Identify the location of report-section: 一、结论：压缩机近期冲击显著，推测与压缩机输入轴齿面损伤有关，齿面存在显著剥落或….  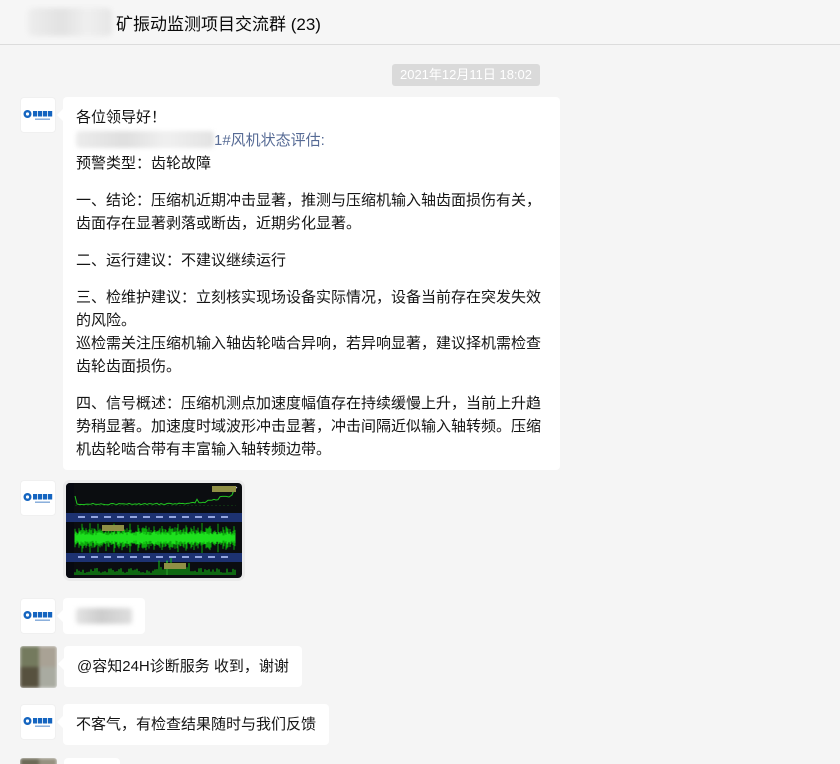
(309, 212).